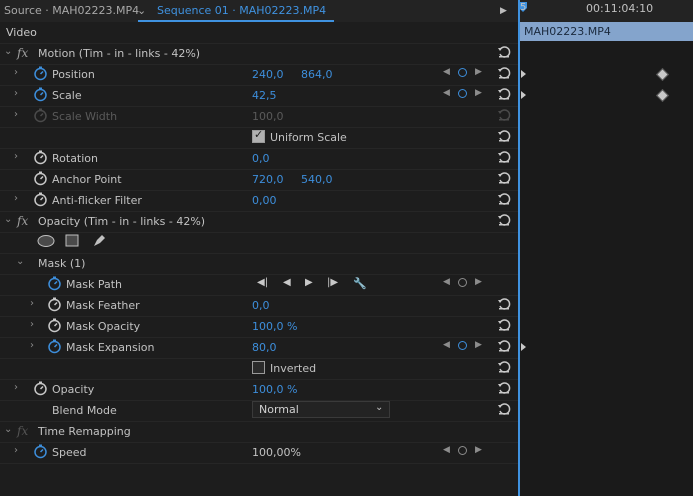  I want to click on anchor-y-value: 540,0, so click(317, 179).